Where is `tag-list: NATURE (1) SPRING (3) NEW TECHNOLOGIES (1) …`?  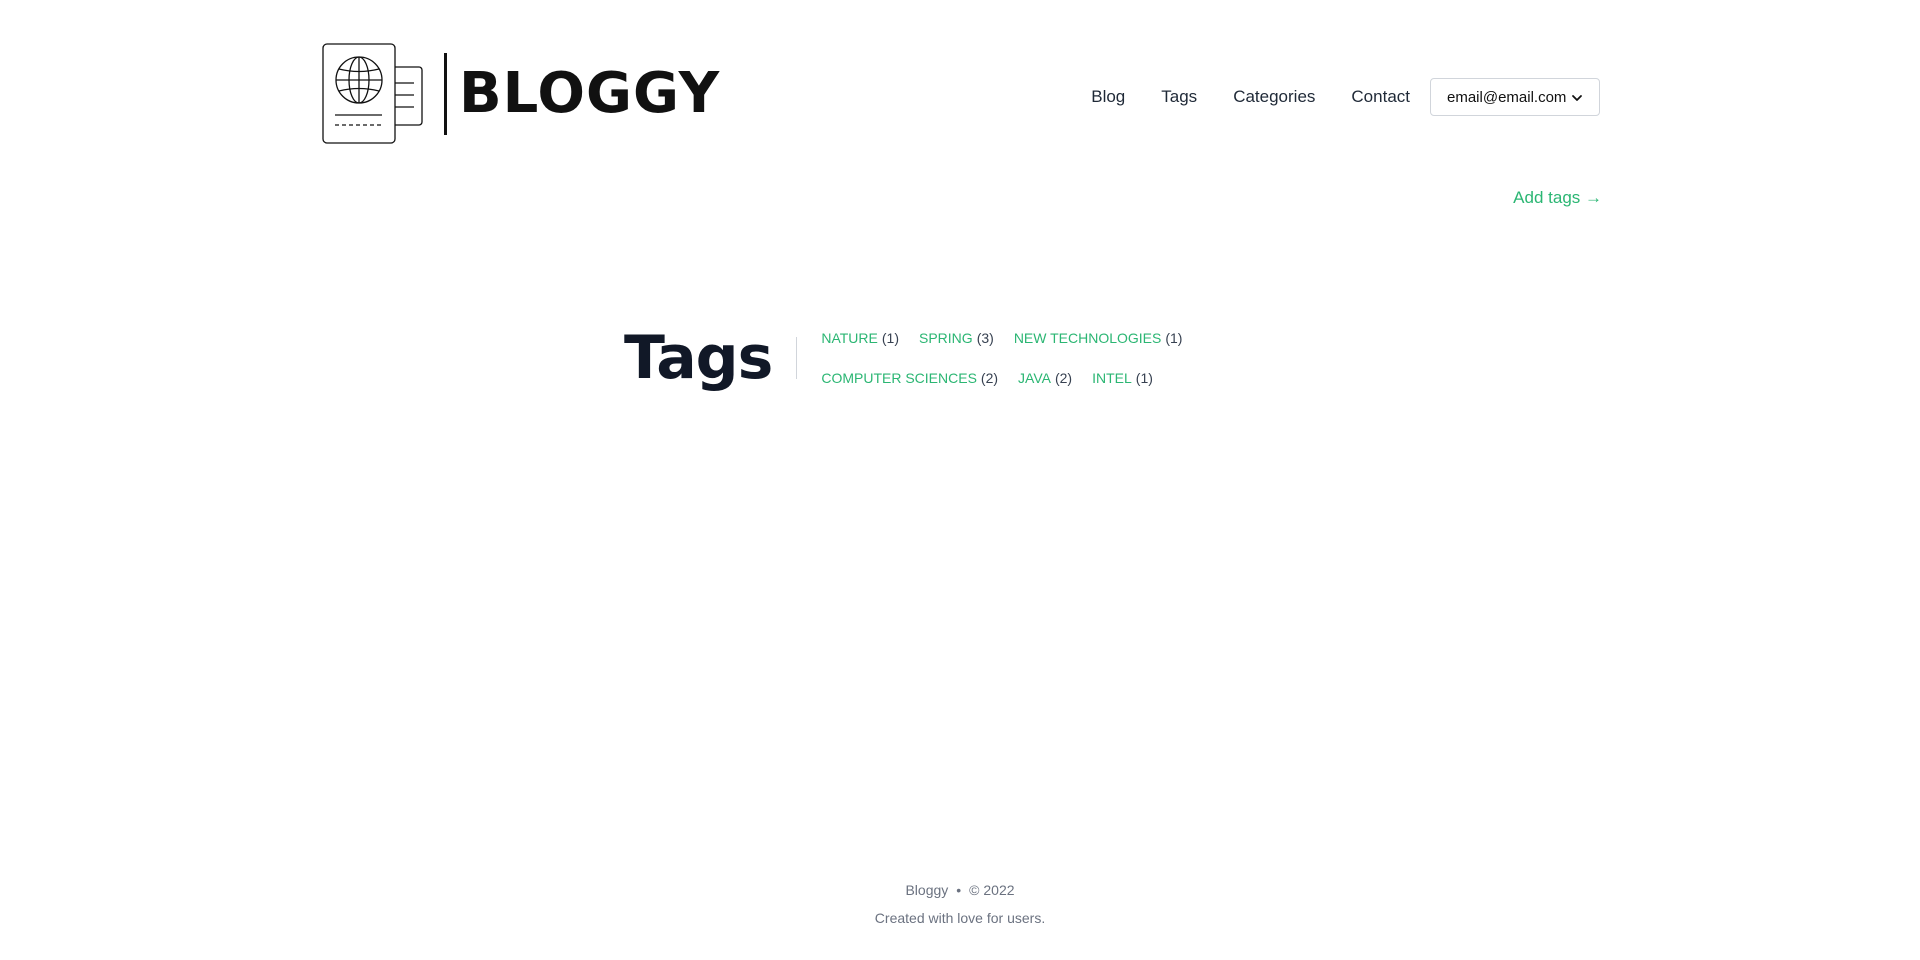 tag-list: NATURE (1) SPRING (3) NEW TECHNOLOGIES (1) … is located at coordinates (1006, 358).